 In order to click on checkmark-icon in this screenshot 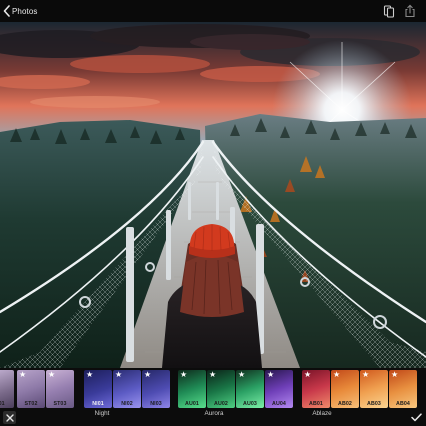, I will do `click(416, 417)`.